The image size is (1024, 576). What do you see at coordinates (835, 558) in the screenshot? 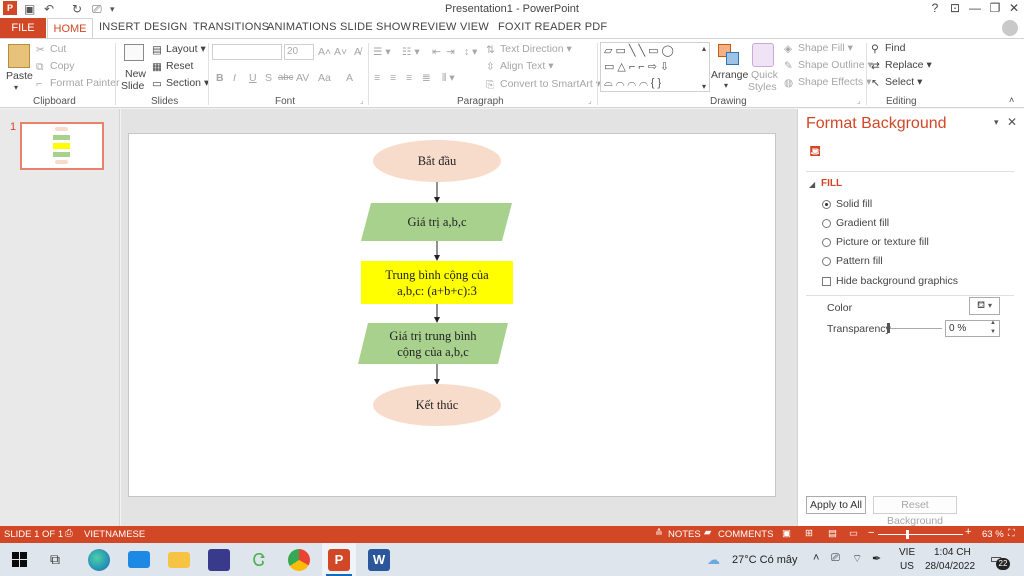
I see `tray-icon: ⎚` at bounding box center [835, 558].